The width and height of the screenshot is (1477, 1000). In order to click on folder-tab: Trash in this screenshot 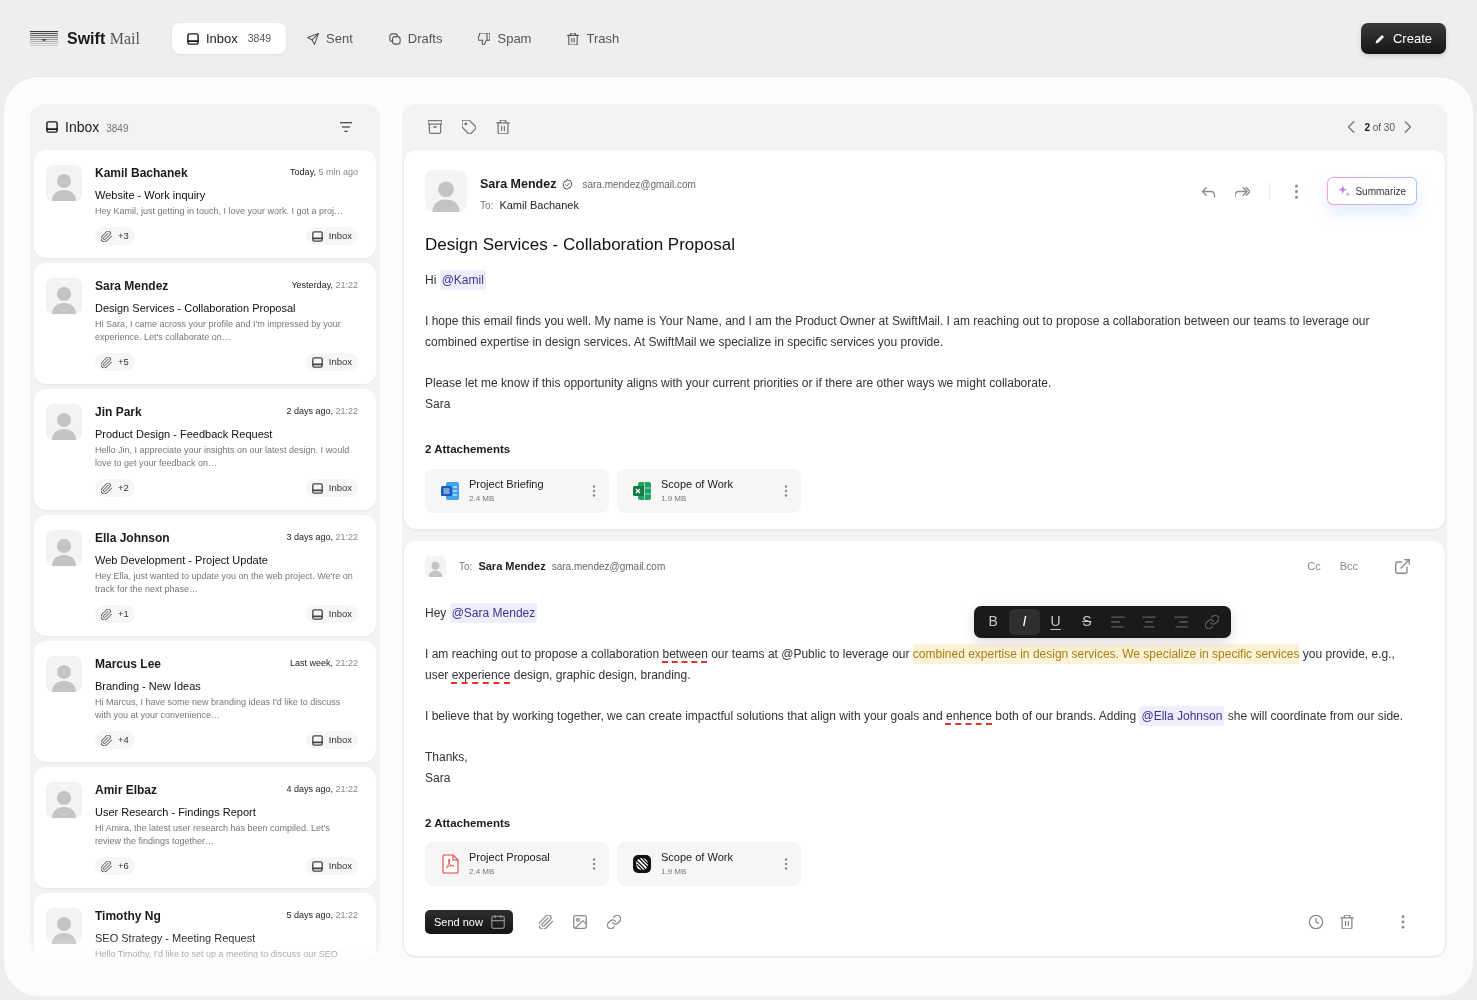, I will do `click(593, 38)`.